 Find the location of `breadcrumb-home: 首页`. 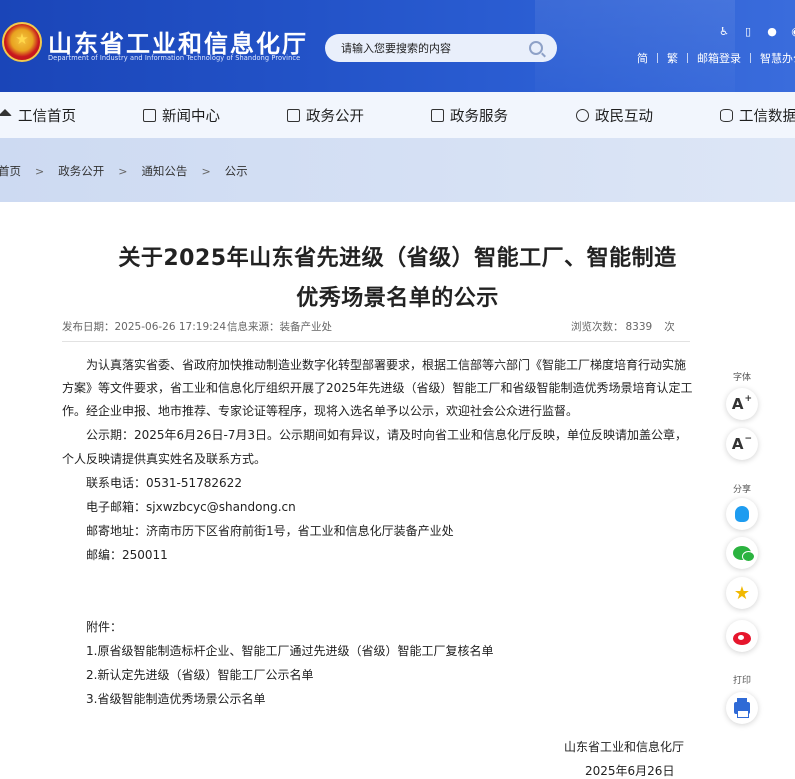

breadcrumb-home: 首页 is located at coordinates (10, 171).